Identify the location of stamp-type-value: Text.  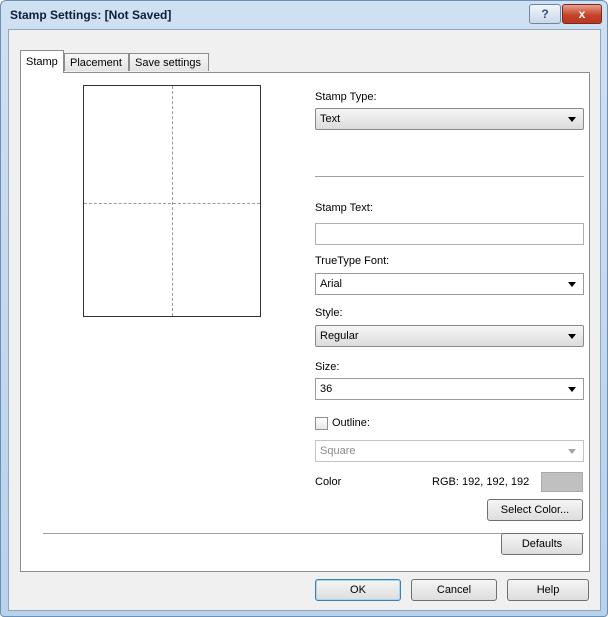
(330, 119).